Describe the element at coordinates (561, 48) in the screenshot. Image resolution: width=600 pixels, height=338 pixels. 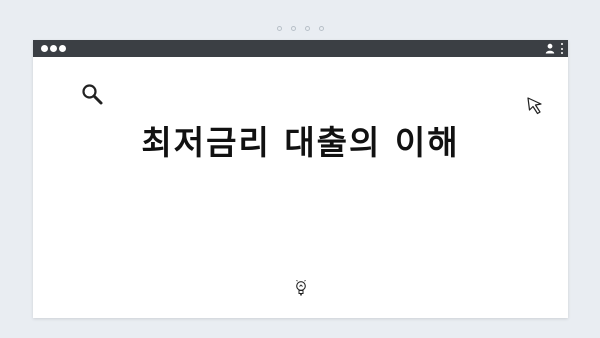
I see `kebab-menu-icon` at that location.